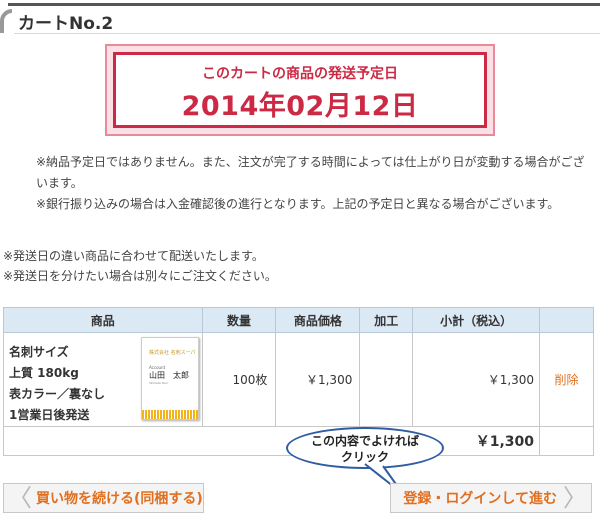 The image size is (600, 519). I want to click on item-processing, so click(386, 379).